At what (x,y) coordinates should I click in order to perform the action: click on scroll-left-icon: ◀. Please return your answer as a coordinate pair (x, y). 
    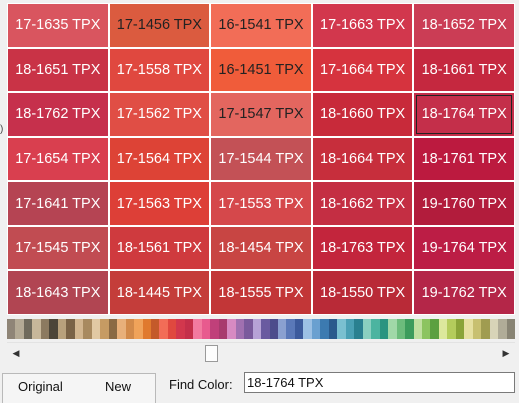
    Looking at the image, I should click on (16, 353).